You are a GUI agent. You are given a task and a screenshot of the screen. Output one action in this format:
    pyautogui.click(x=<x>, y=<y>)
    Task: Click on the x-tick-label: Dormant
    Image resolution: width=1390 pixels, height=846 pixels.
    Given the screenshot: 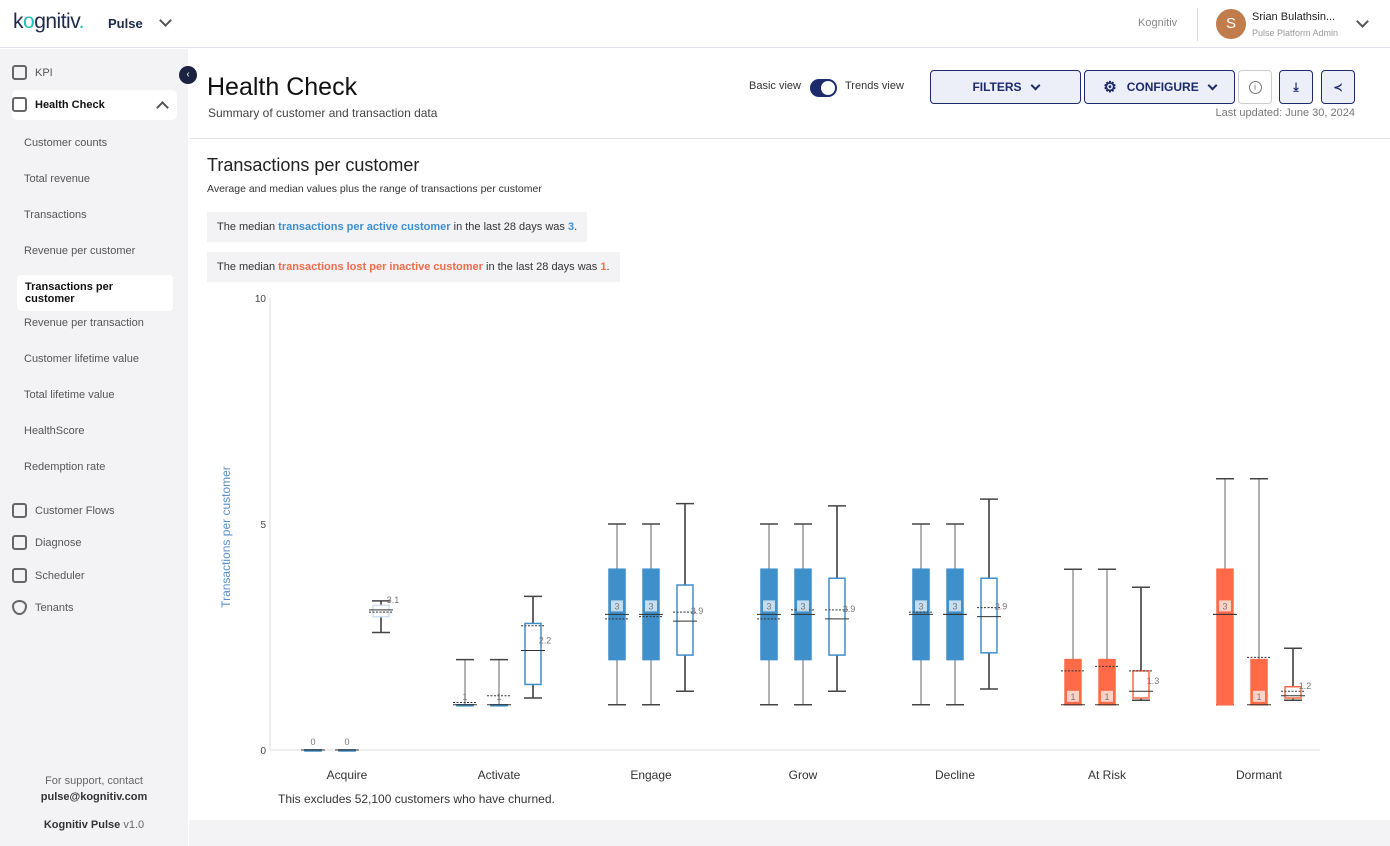 What is the action you would take?
    pyautogui.click(x=1259, y=775)
    